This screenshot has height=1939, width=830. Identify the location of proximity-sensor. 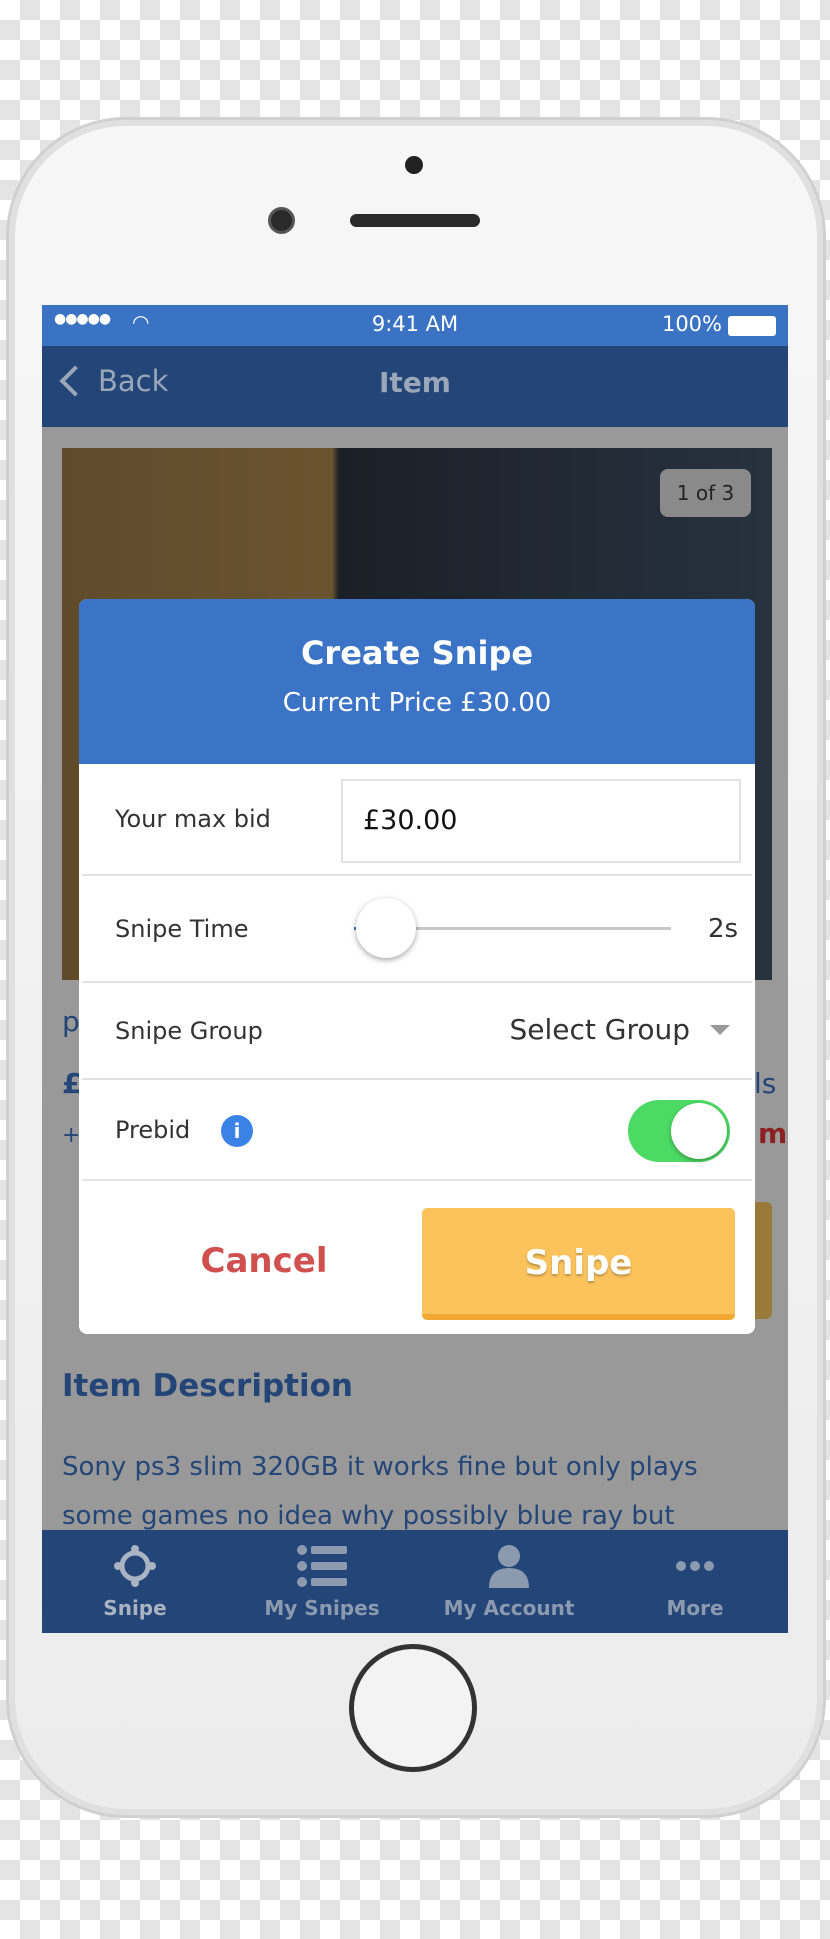
(414, 165).